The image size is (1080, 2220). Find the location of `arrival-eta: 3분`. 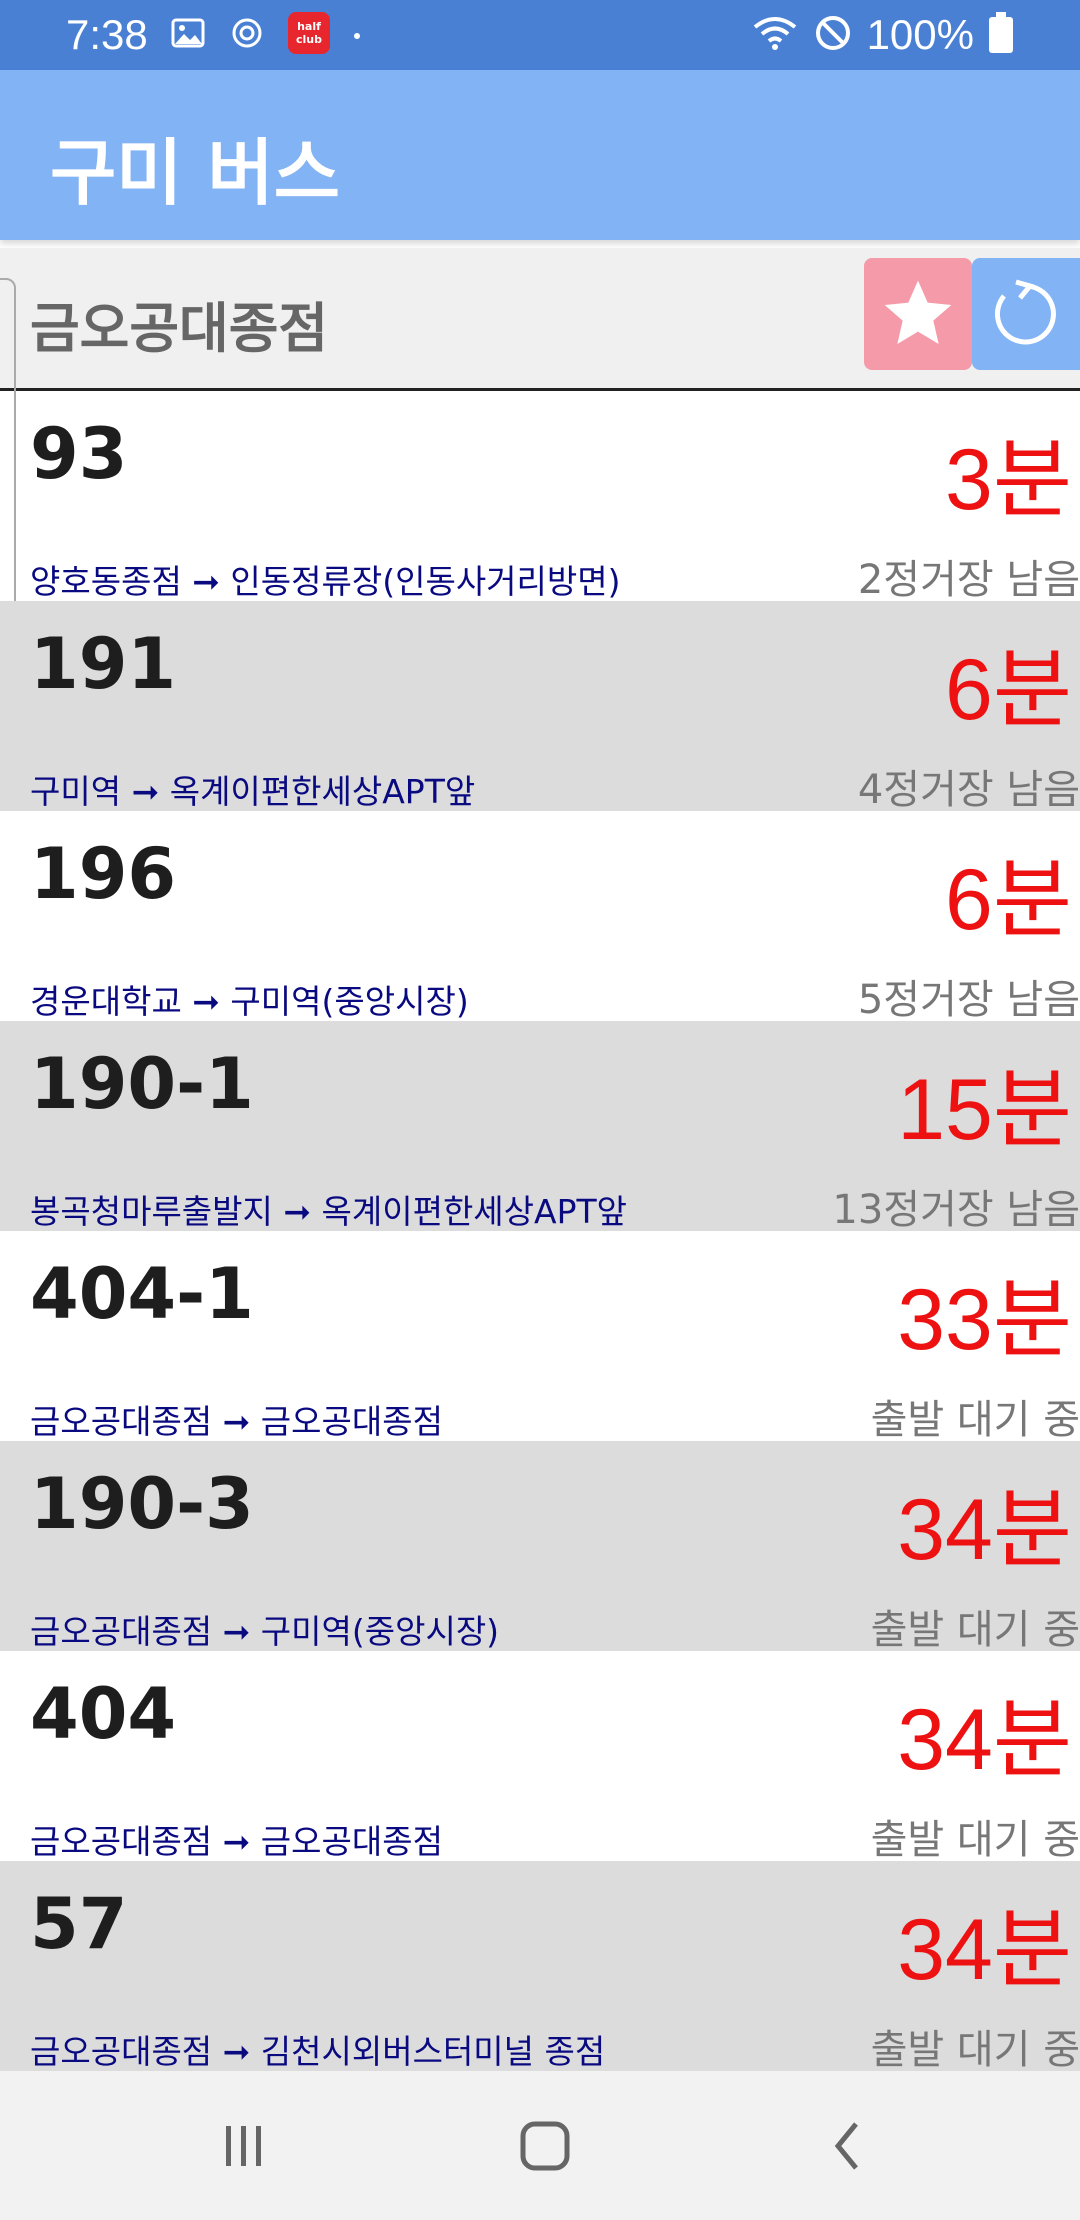

arrival-eta: 3분 is located at coordinates (1008, 480).